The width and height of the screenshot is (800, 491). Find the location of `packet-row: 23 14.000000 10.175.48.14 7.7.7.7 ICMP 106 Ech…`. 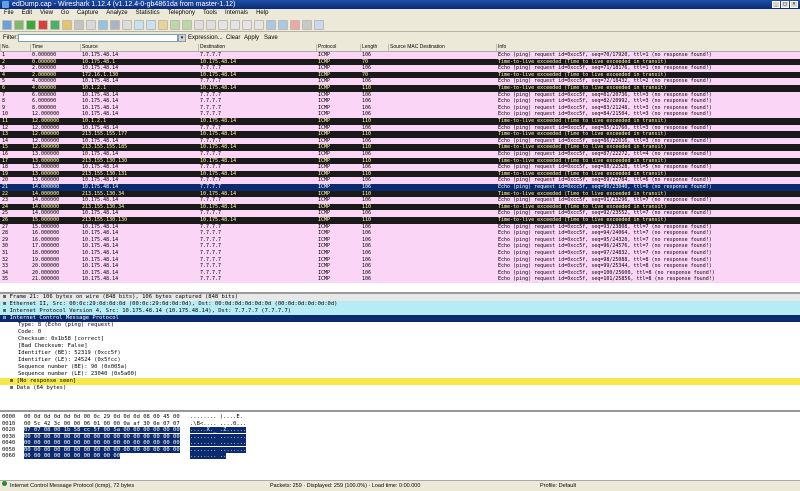

packet-row: 23 14.000000 10.175.48.14 7.7.7.7 ICMP 106 Ech… is located at coordinates (400, 200).